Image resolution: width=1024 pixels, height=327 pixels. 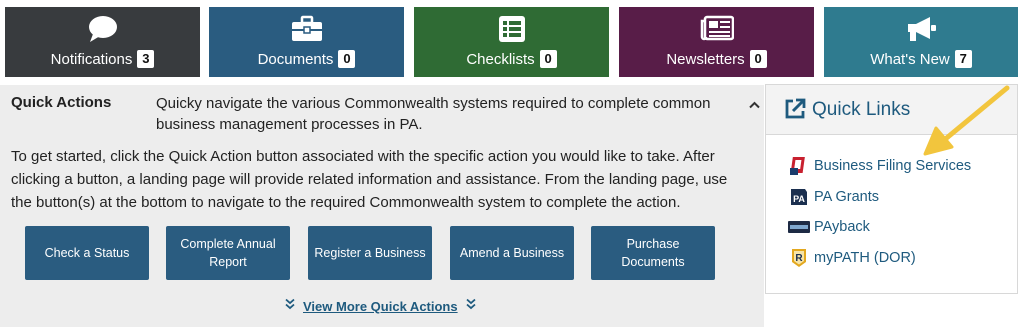 I want to click on comment-icon, so click(x=102, y=29).